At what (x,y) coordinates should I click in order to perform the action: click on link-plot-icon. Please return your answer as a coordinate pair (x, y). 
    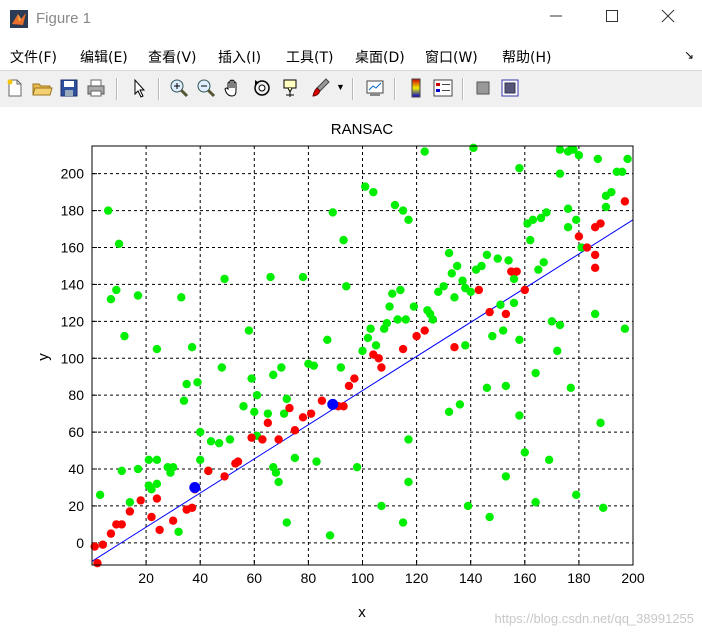
    Looking at the image, I should click on (375, 88).